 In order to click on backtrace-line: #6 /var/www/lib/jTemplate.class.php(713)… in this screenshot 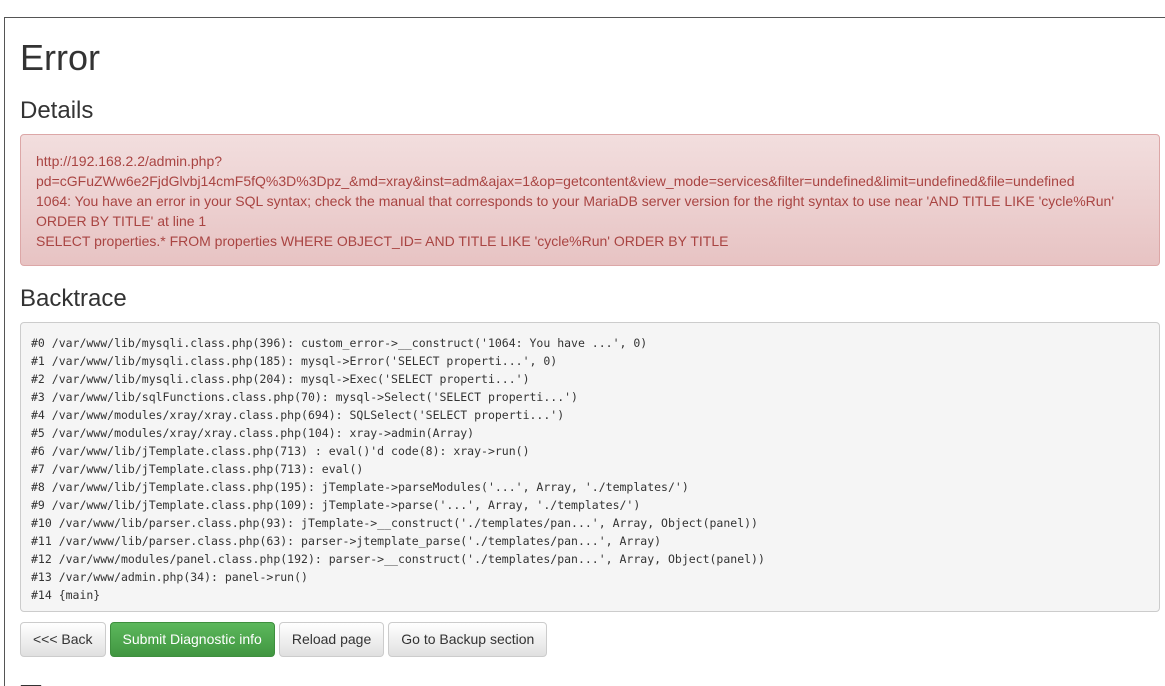, I will do `click(280, 451)`.